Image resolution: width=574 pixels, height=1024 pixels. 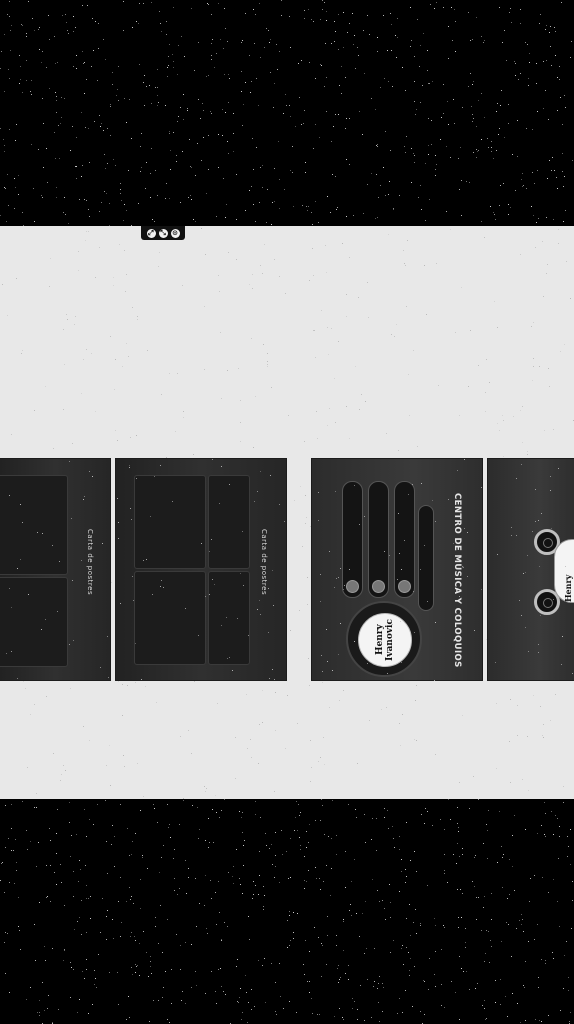 I want to click on page-partial: Henry Ivanovic, so click(x=531, y=569).